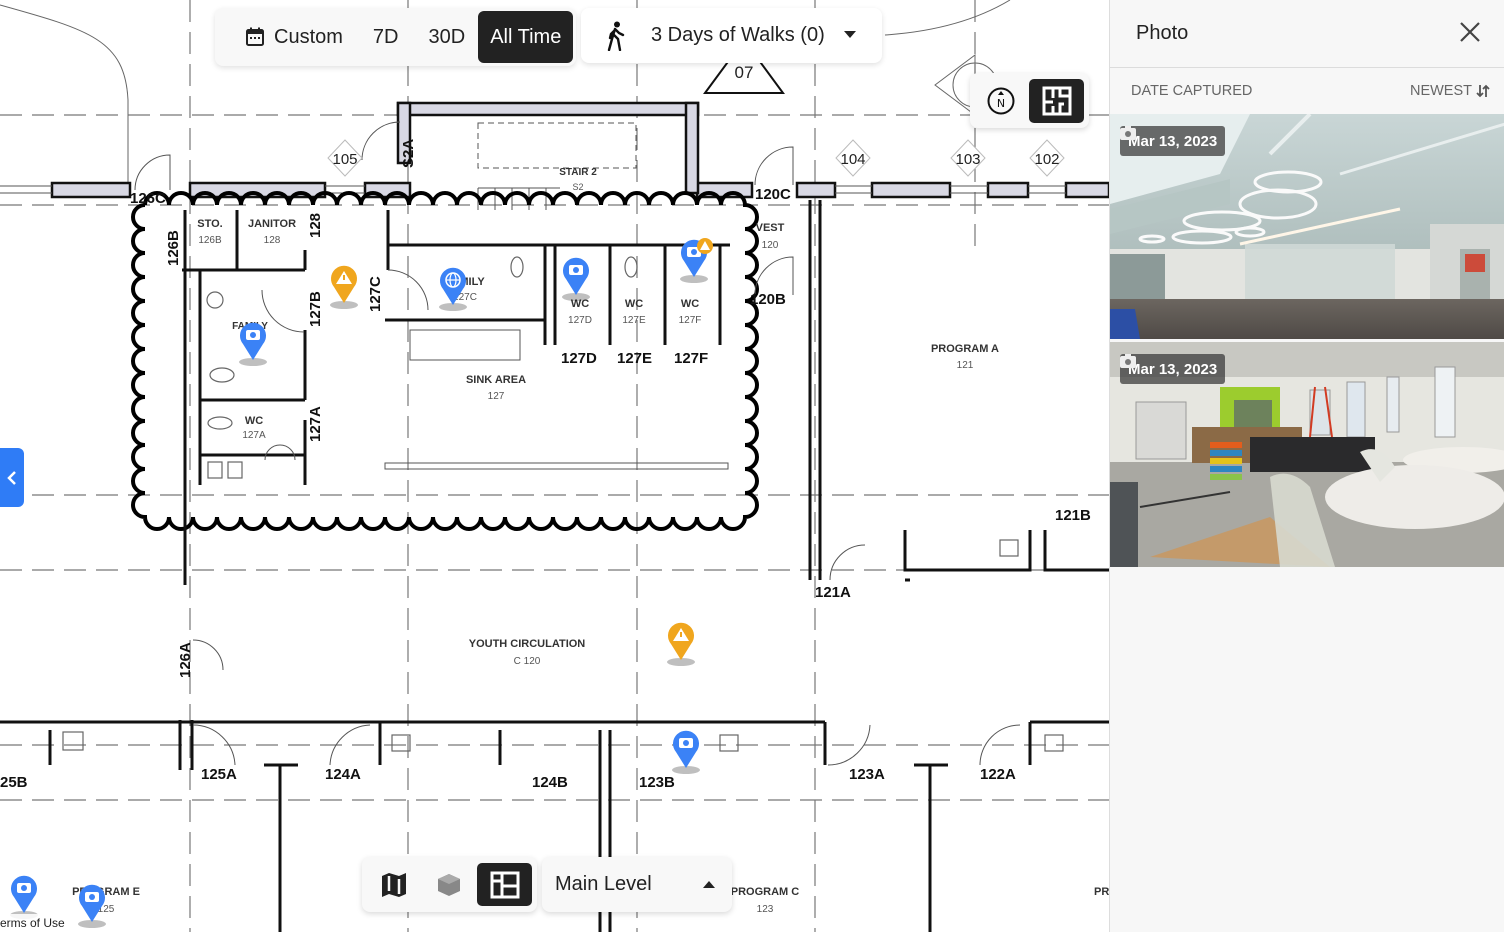  What do you see at coordinates (315, 424) in the screenshot?
I see `door-127a: 127A` at bounding box center [315, 424].